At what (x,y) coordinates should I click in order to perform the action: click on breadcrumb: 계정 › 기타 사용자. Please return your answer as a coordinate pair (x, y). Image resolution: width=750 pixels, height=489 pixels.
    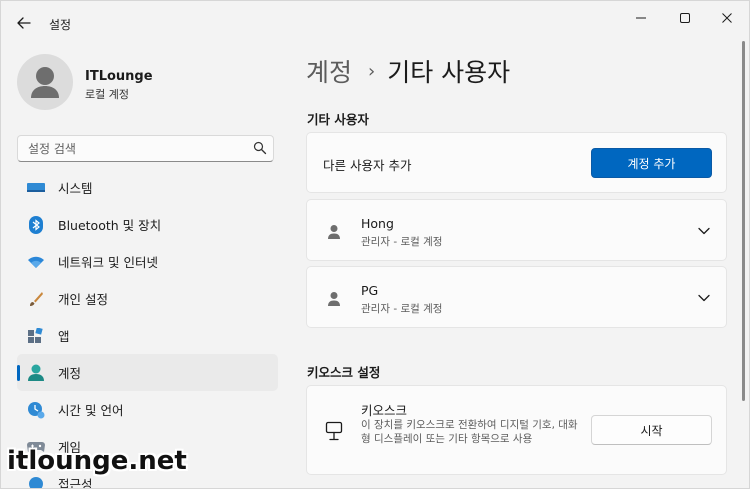
    Looking at the image, I should click on (408, 71).